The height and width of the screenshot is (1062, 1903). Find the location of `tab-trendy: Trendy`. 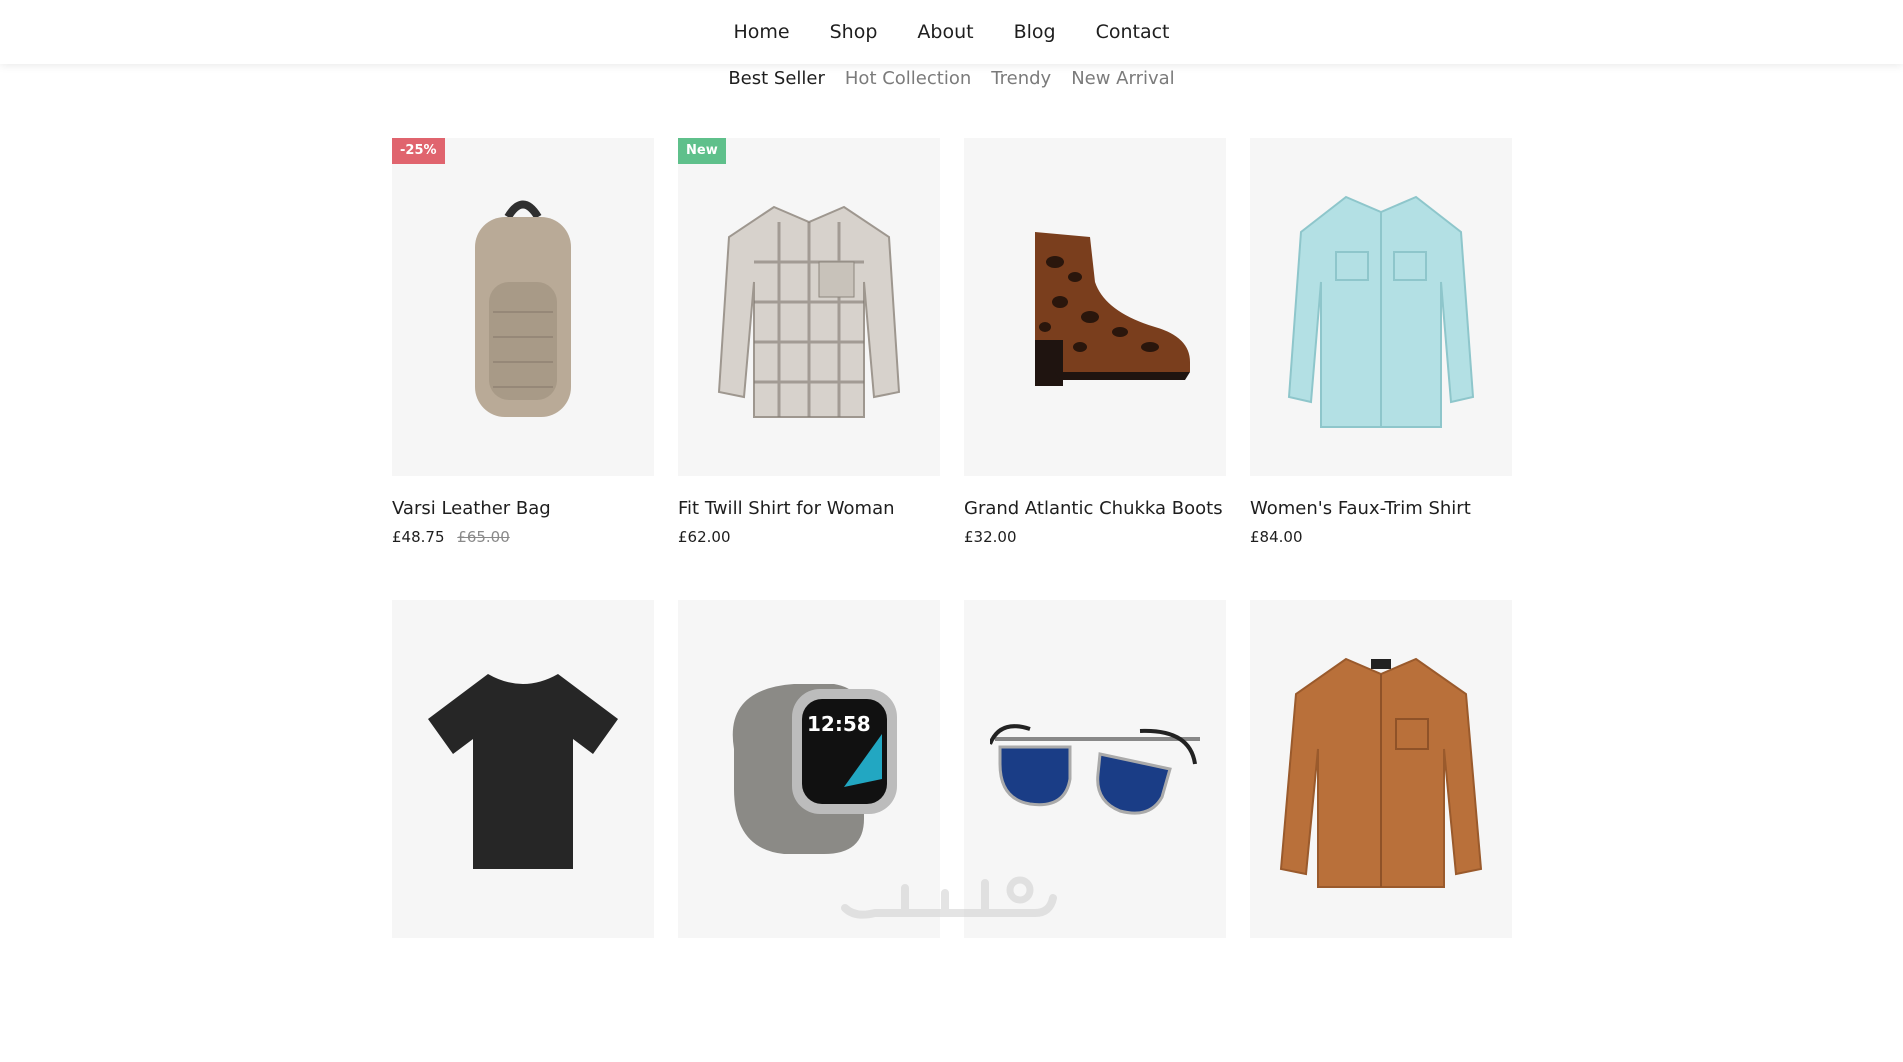

tab-trendy: Trendy is located at coordinates (1021, 78).